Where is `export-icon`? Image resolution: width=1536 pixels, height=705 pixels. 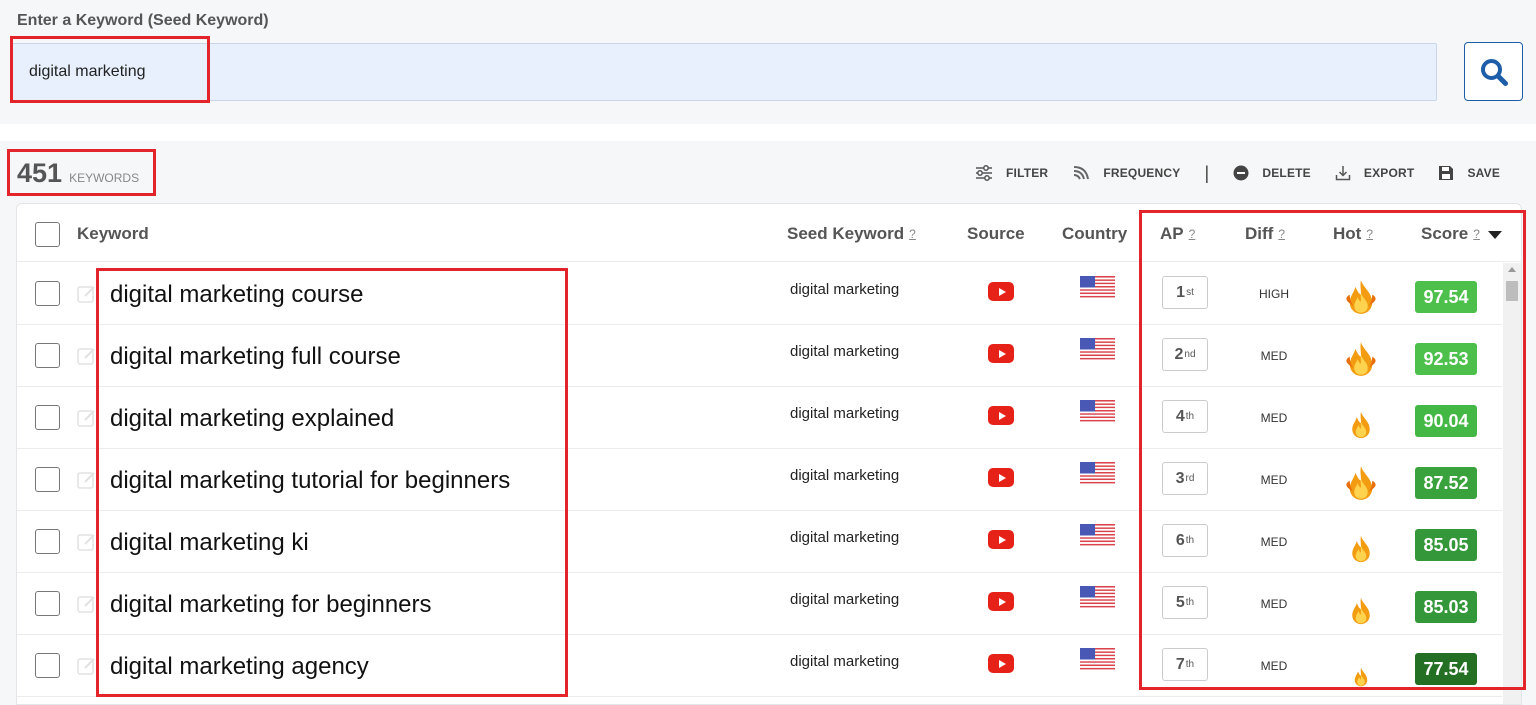
export-icon is located at coordinates (1343, 173).